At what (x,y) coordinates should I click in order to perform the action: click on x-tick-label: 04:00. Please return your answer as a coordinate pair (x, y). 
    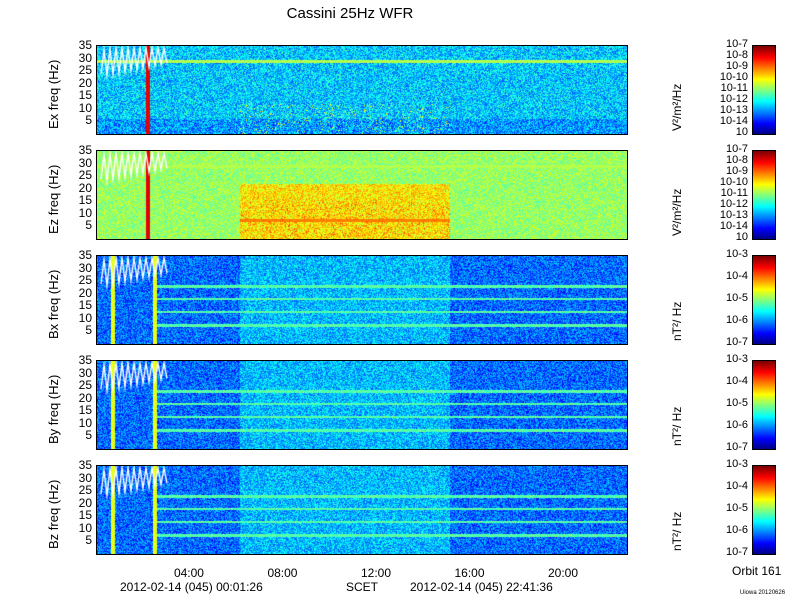
    Looking at the image, I should click on (188, 573).